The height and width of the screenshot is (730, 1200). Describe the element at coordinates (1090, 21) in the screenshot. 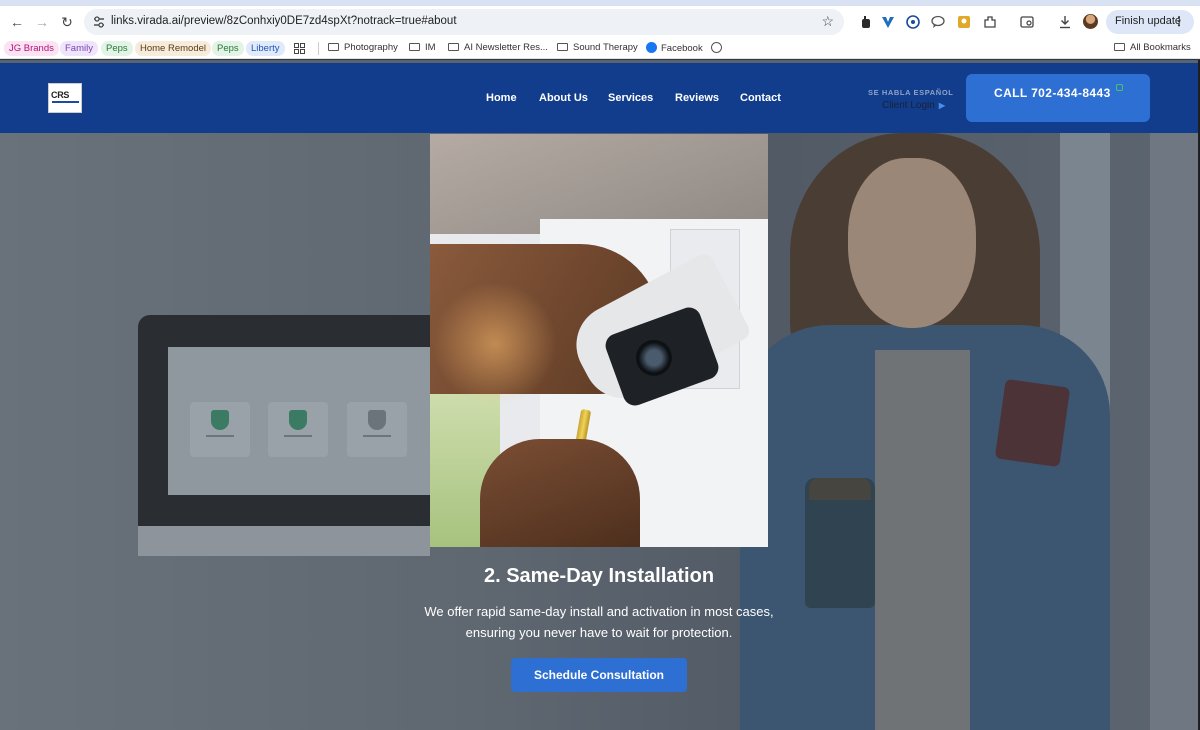

I see `profile-avatar` at that location.